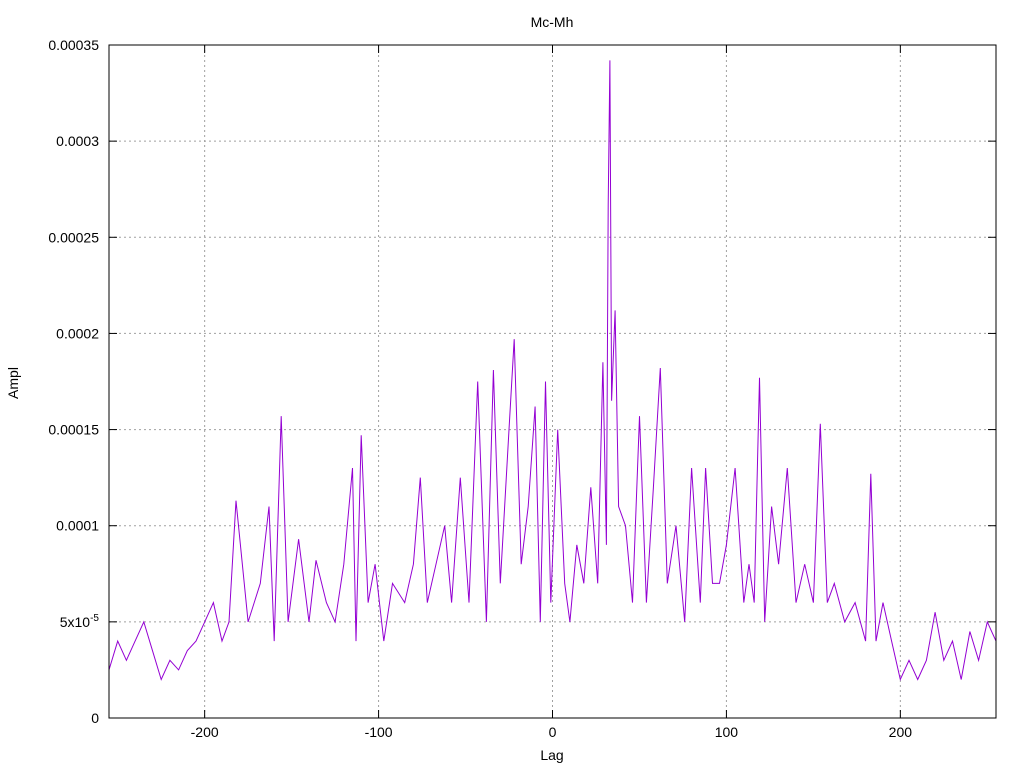 This screenshot has height=768, width=1024. I want to click on y-tick-label: 0, so click(95, 718).